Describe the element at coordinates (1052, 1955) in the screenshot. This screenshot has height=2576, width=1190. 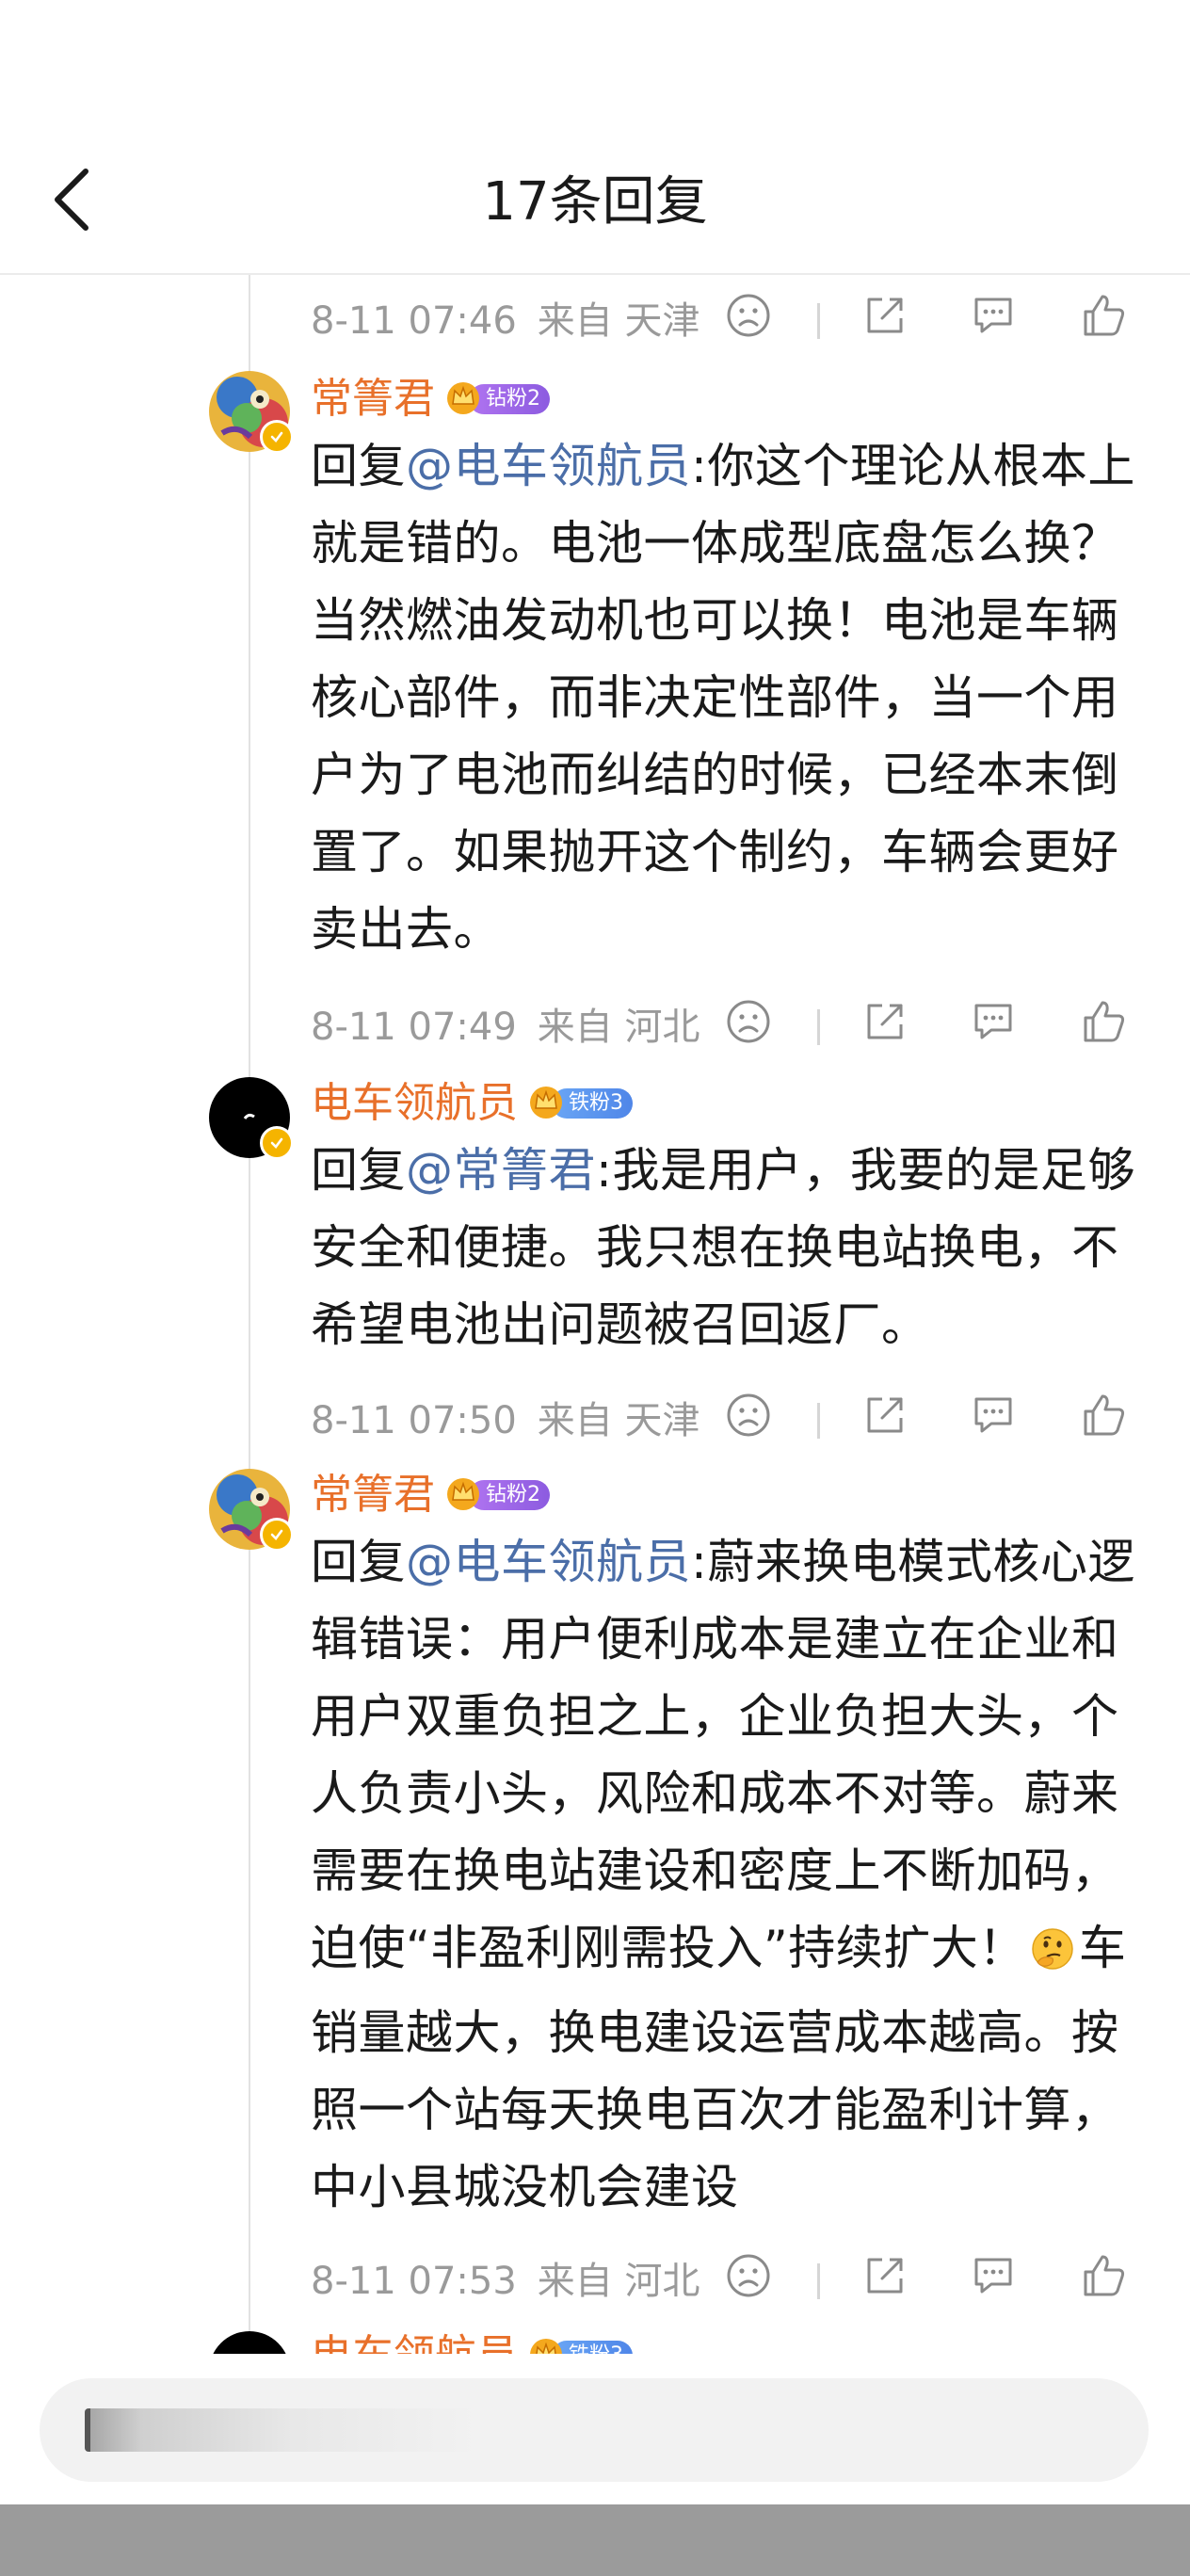
I see `thinking-face-emoji` at that location.